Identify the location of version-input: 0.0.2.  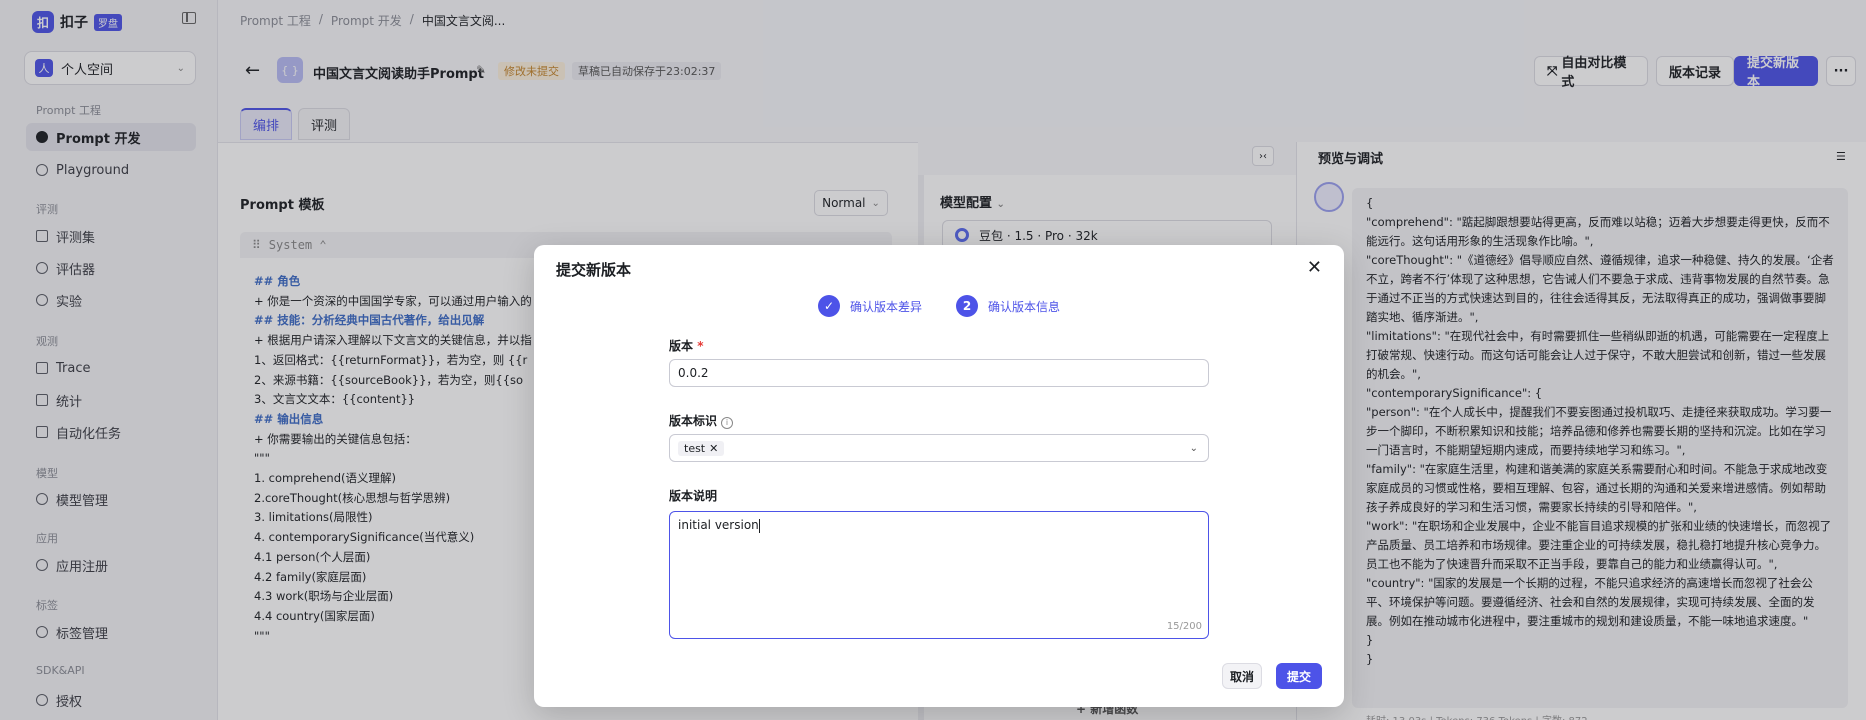
(939, 373).